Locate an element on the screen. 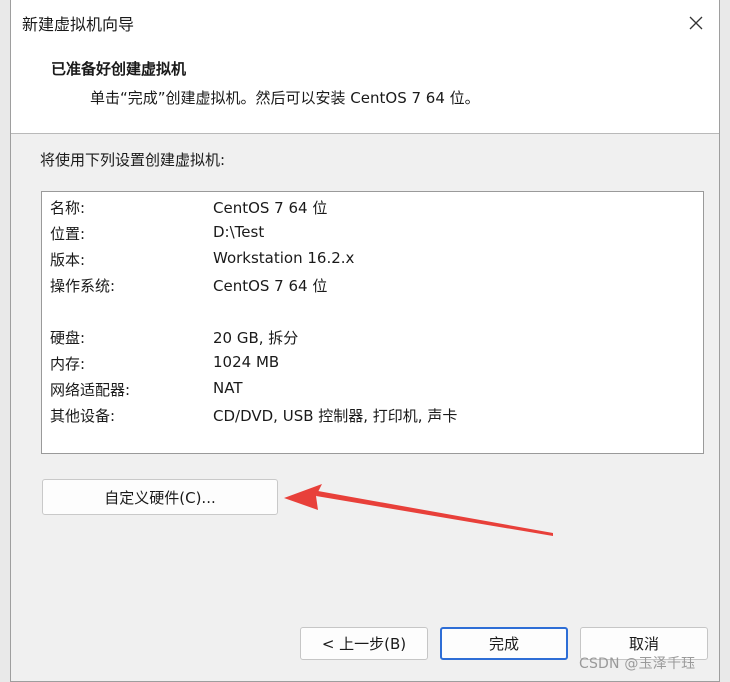  summary-key: 名称: is located at coordinates (68, 208).